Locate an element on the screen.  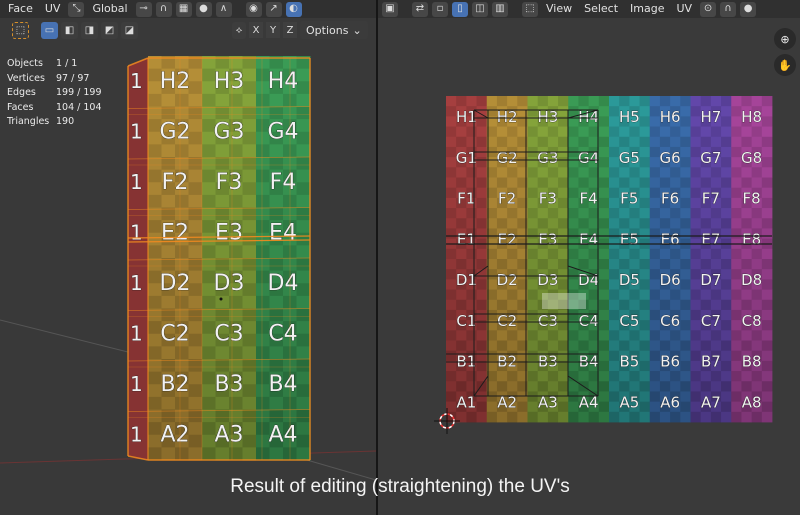
overlay-icon: ◐ is located at coordinates (293, 9).